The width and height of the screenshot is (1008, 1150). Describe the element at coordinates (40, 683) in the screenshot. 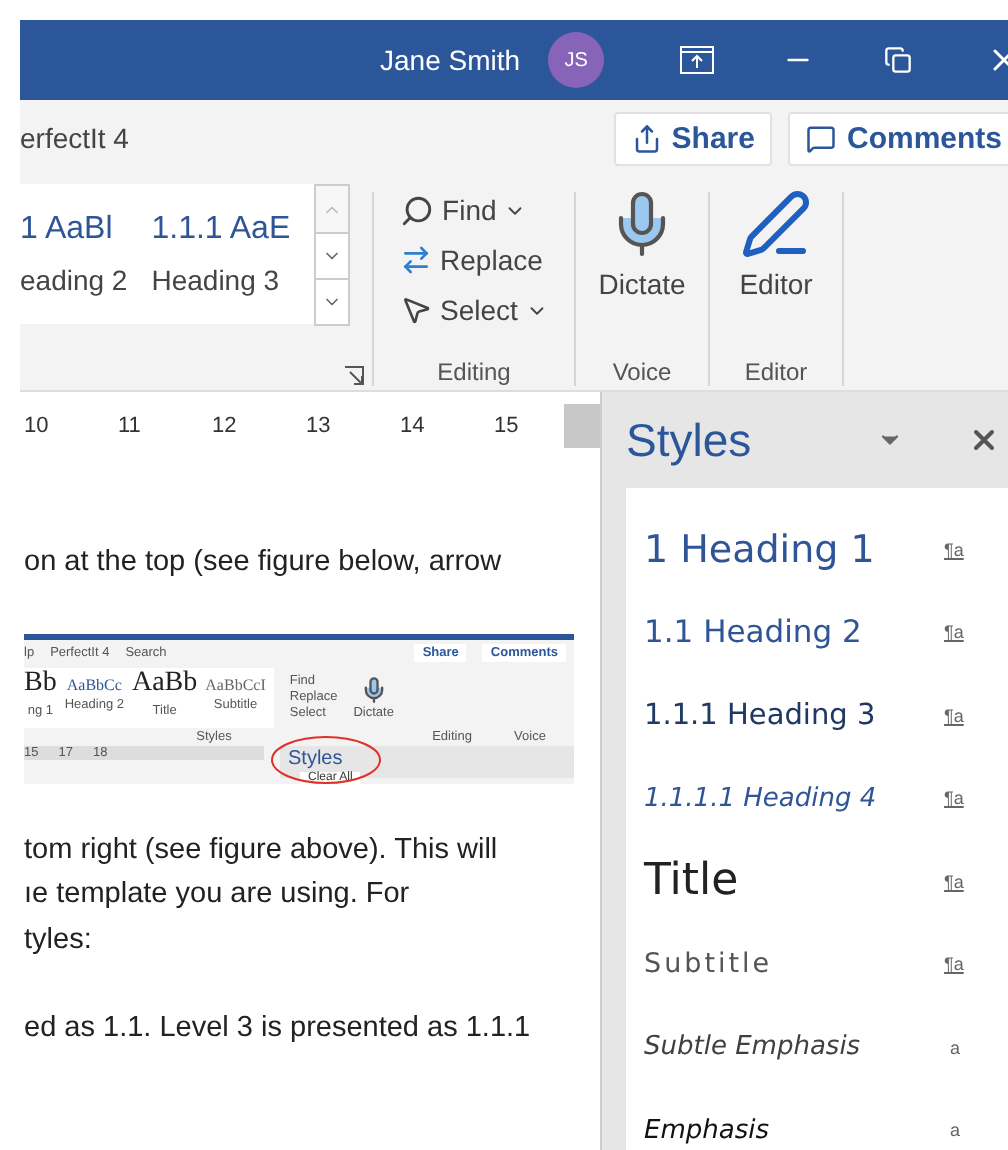

I see `figure-style-sample: Bb` at that location.